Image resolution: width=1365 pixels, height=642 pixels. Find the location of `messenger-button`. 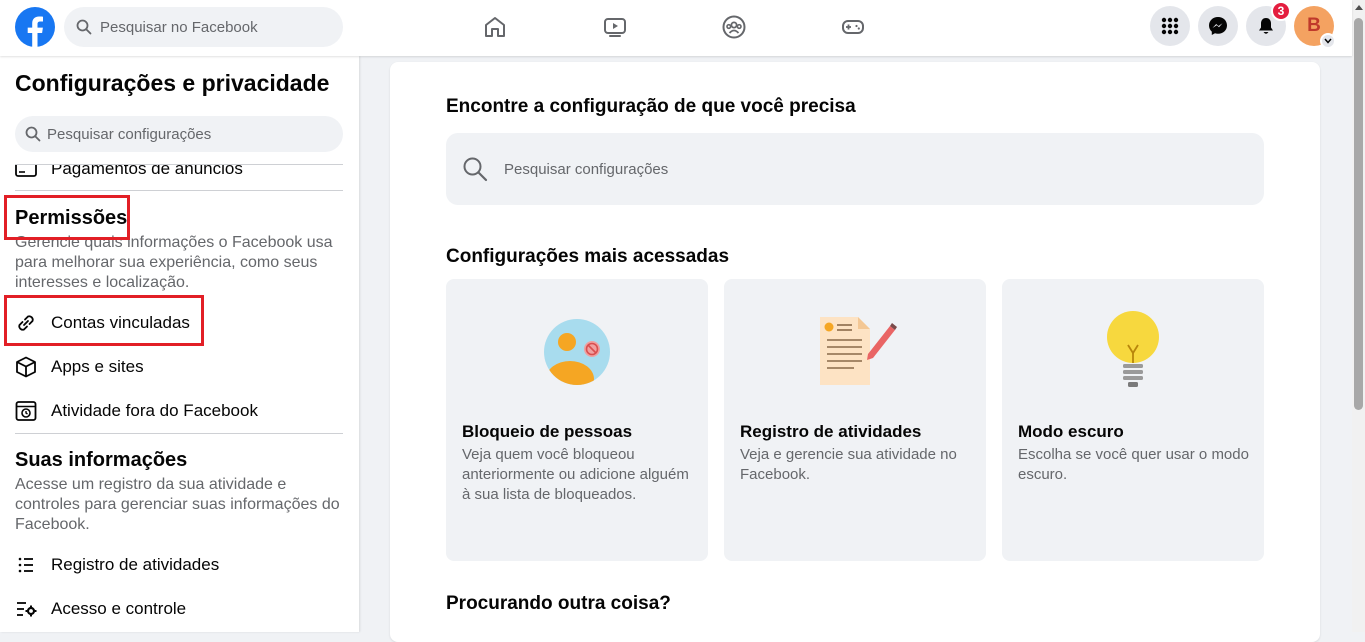

messenger-button is located at coordinates (1218, 26).